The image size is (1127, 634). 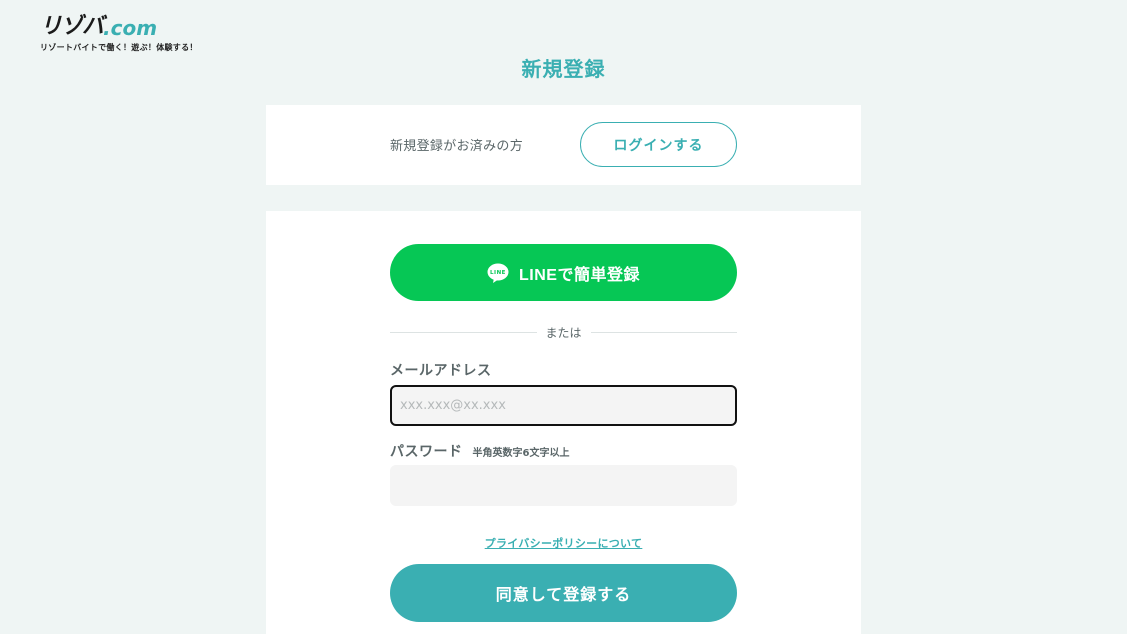 I want to click on login-card: 新規登録がお済みの方 ログインする, so click(x=563, y=145).